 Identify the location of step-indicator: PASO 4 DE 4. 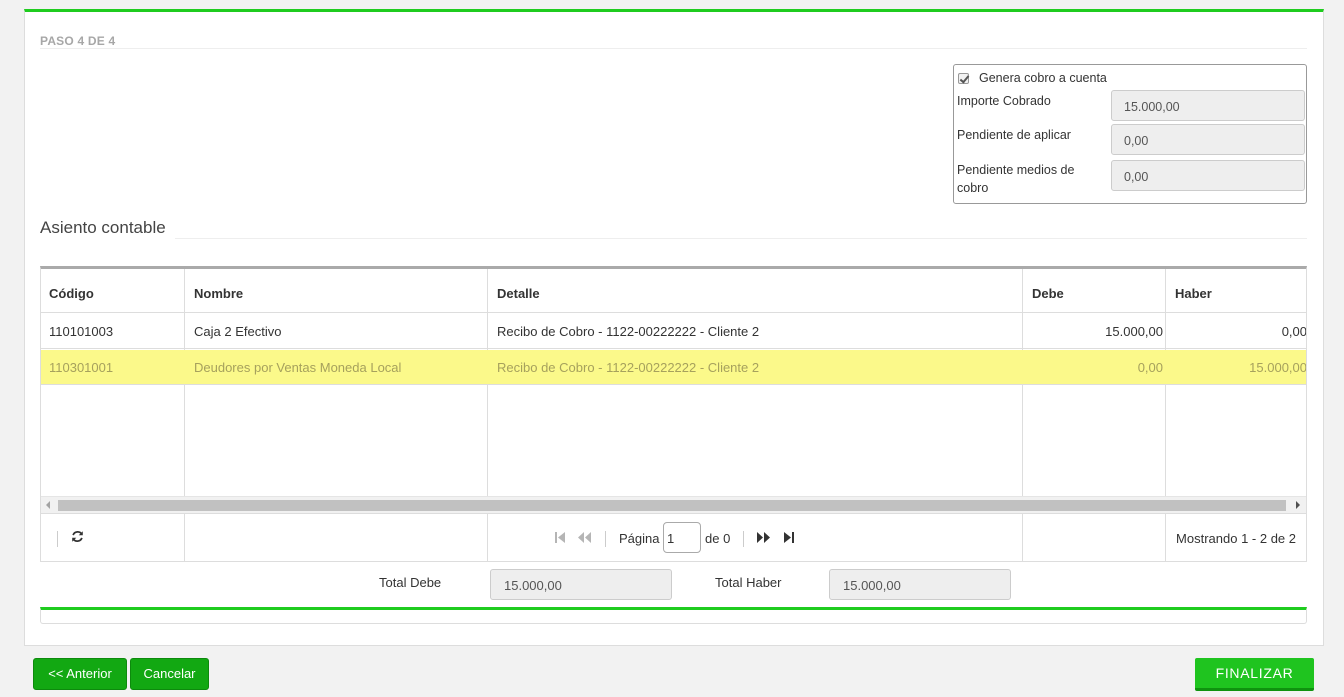
(78, 41).